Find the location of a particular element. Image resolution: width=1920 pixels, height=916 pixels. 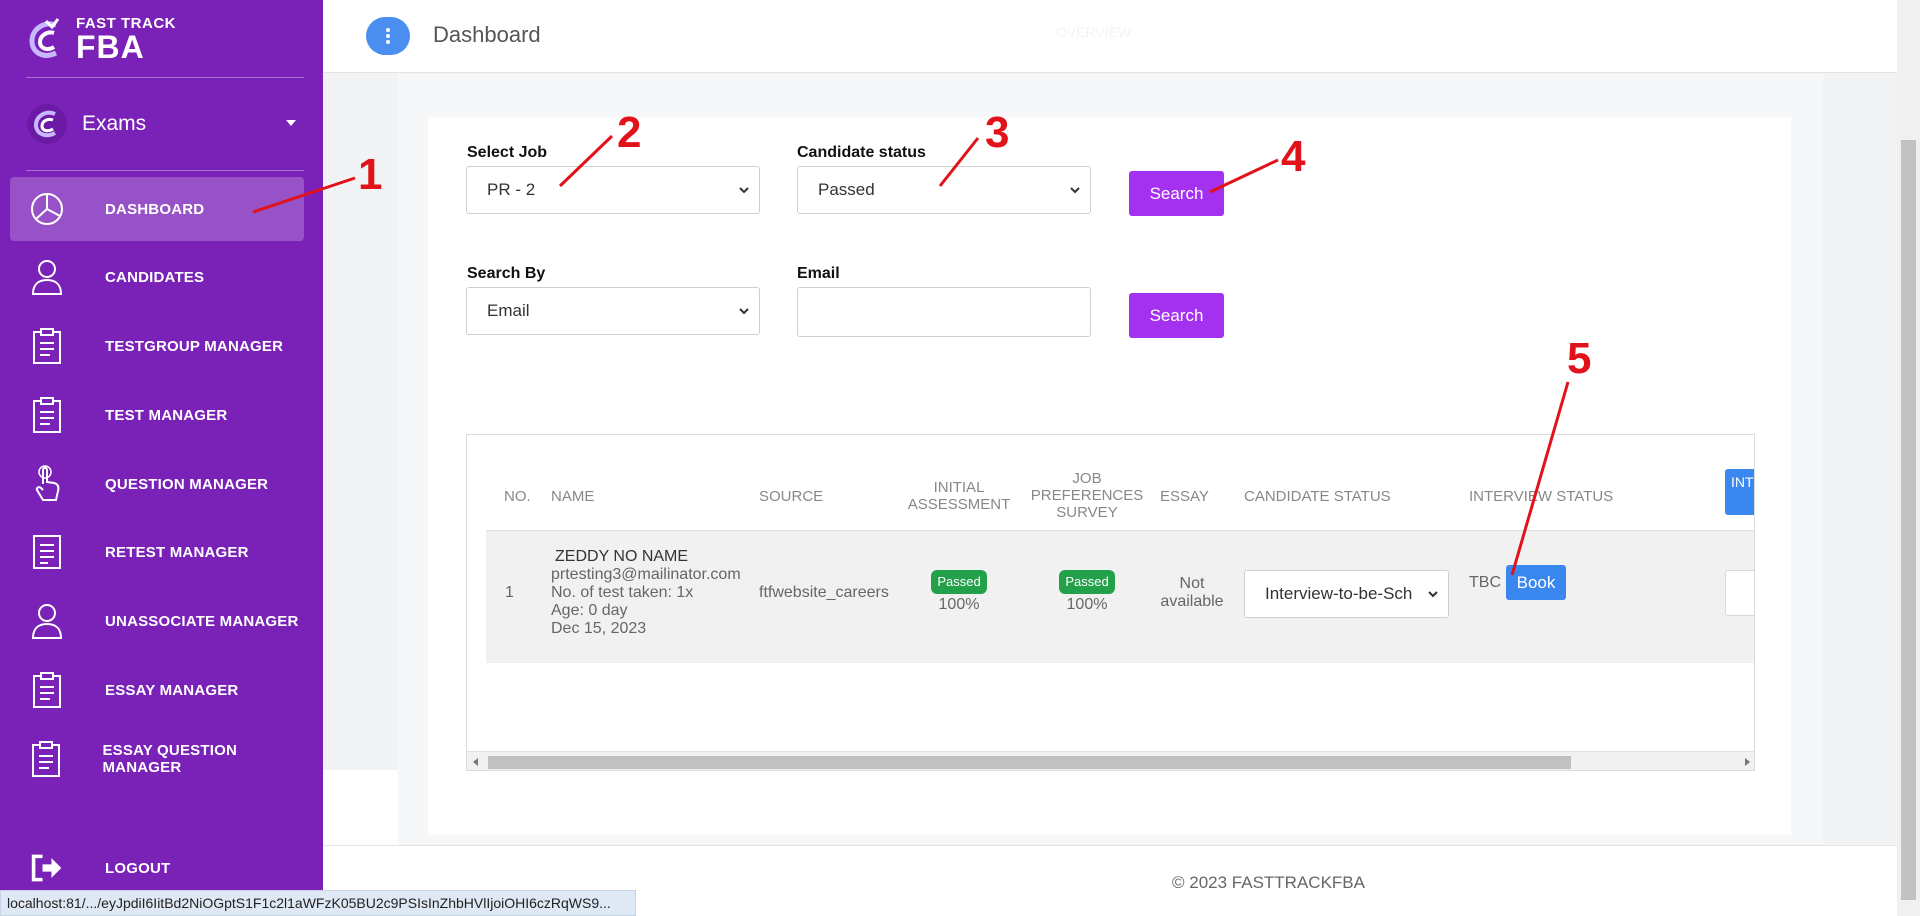

candidate-date: Dec 15, 2023 is located at coordinates (599, 628).